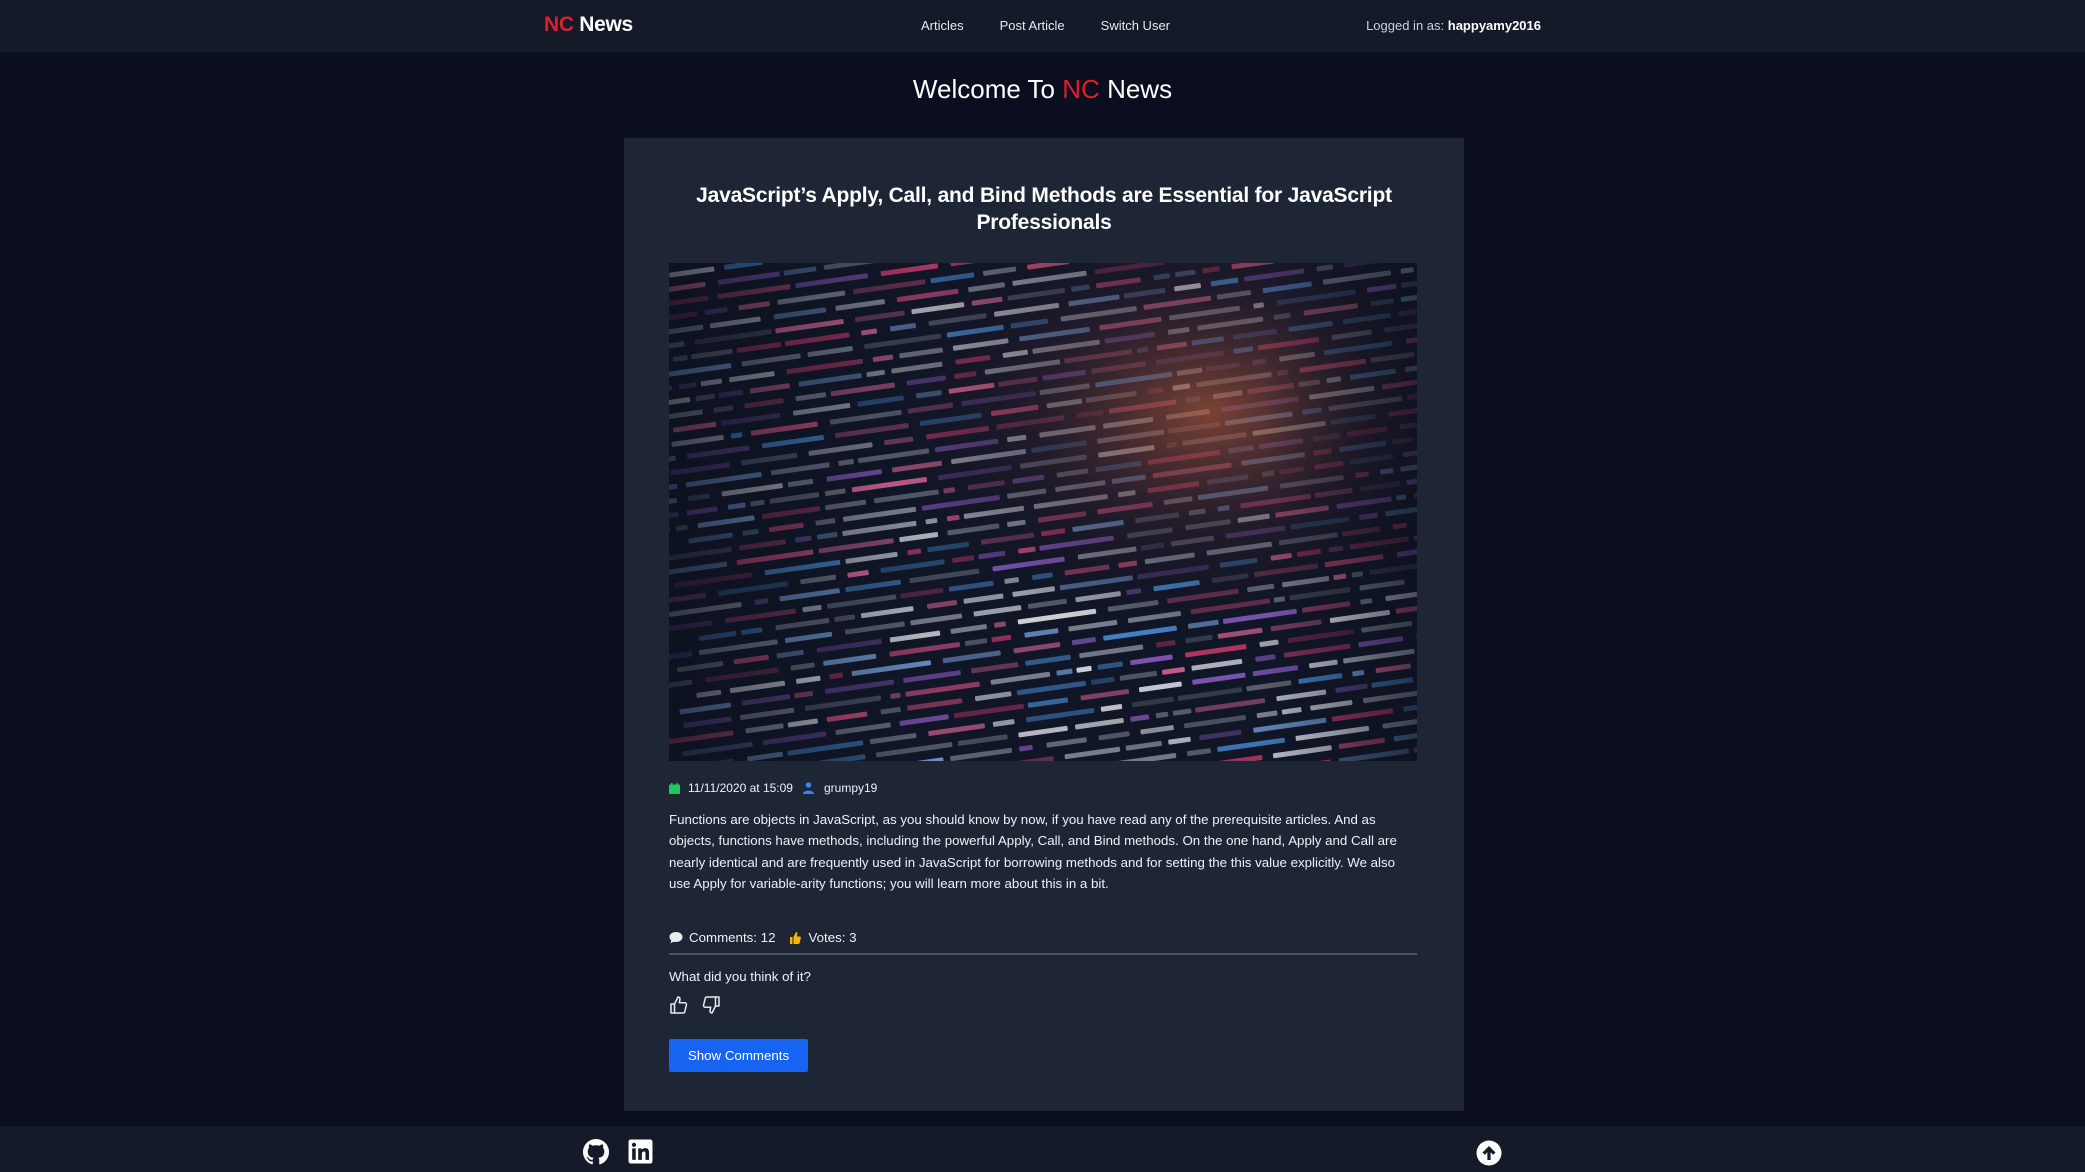 The height and width of the screenshot is (1172, 2085). I want to click on article-author: grumpy19, so click(850, 788).